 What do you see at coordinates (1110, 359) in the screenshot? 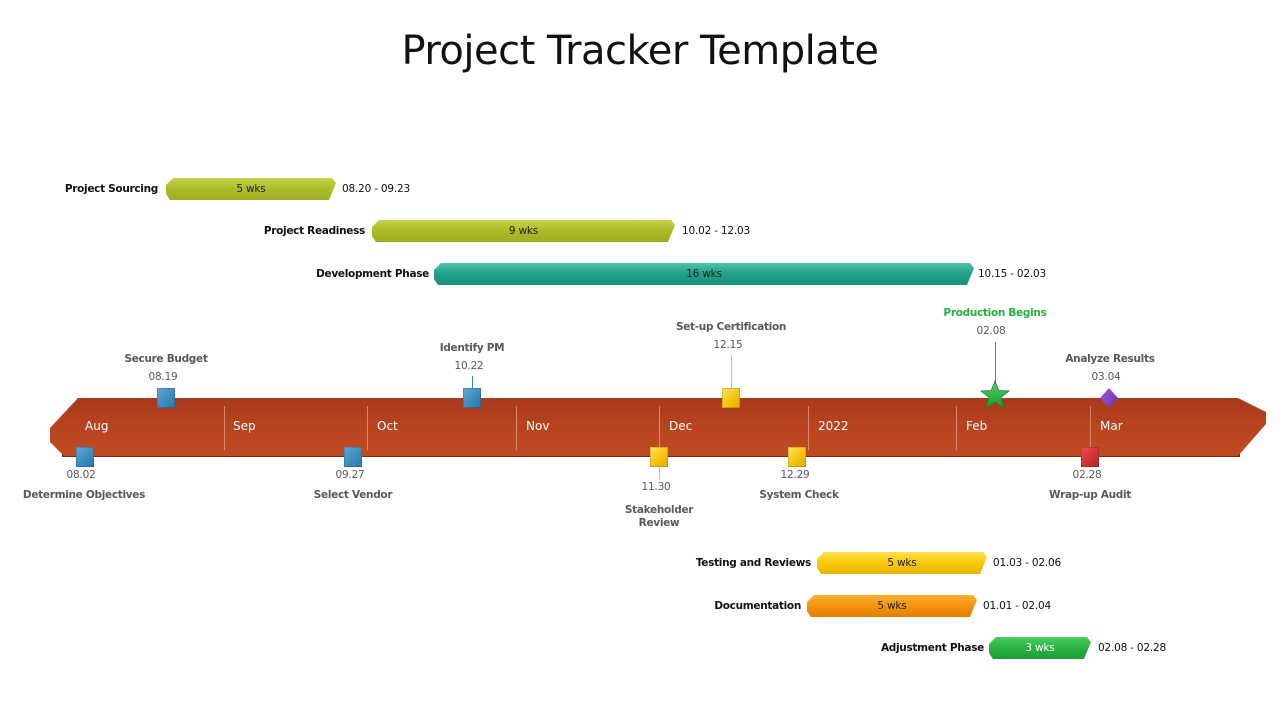
I see `milestone-title: Analyze Results` at bounding box center [1110, 359].